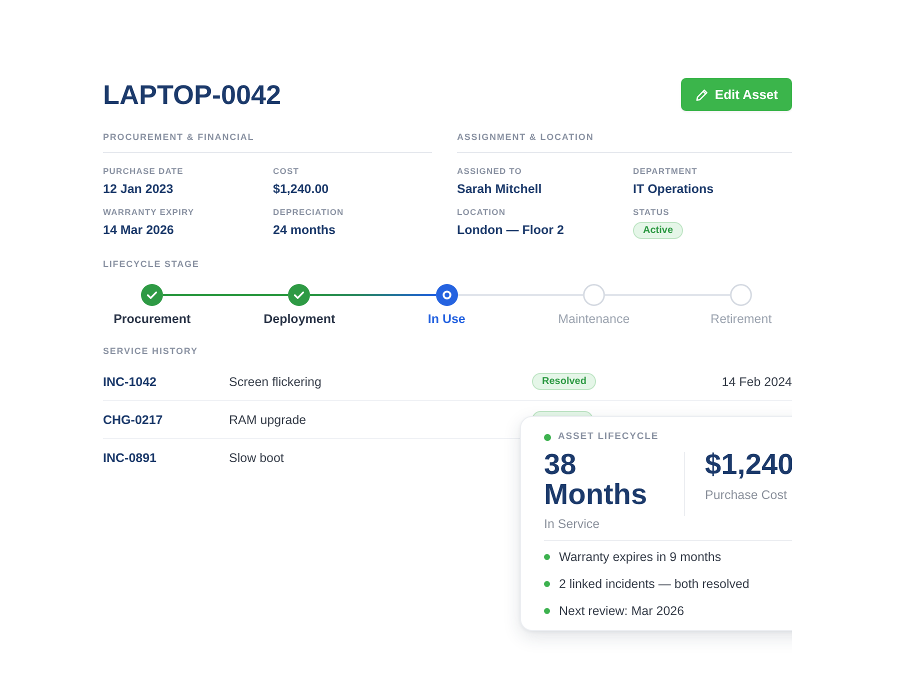  What do you see at coordinates (482, 212) in the screenshot?
I see `field-label: LOCATION` at bounding box center [482, 212].